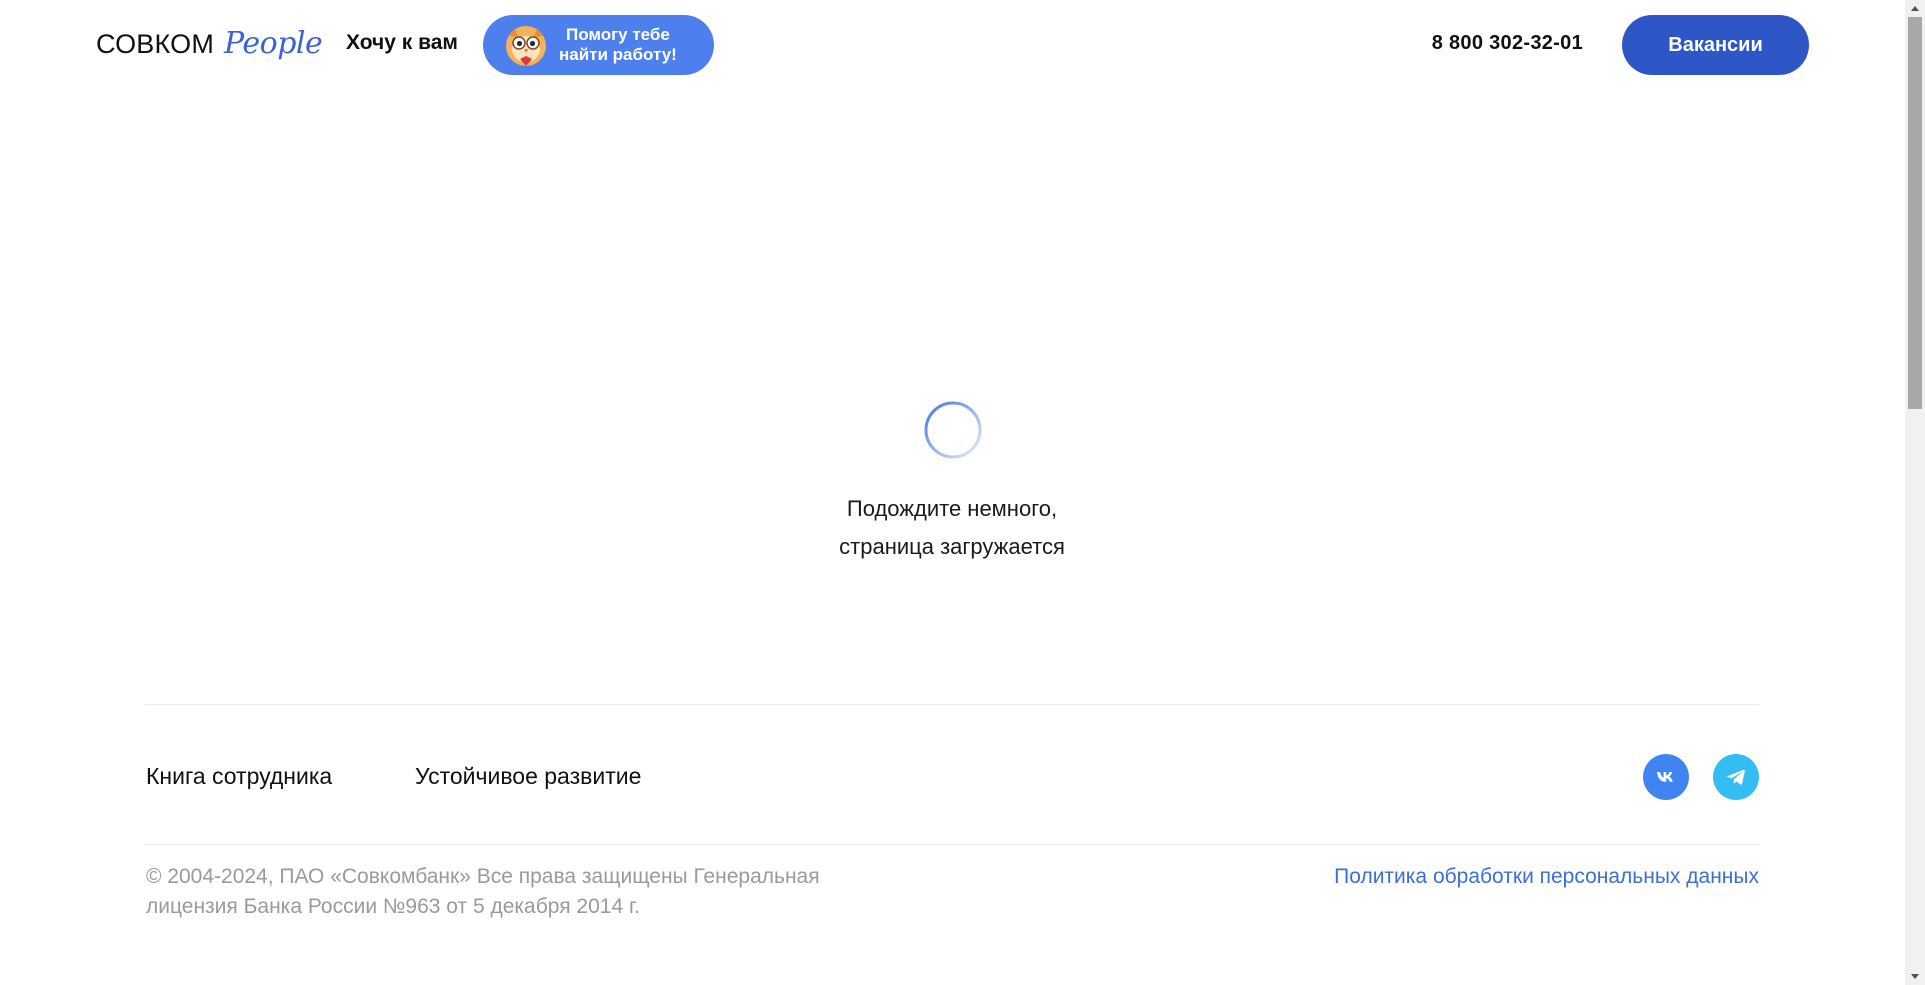 This screenshot has height=985, width=1925. What do you see at coordinates (618, 54) in the screenshot?
I see `assistant-line-2: найти работу!` at bounding box center [618, 54].